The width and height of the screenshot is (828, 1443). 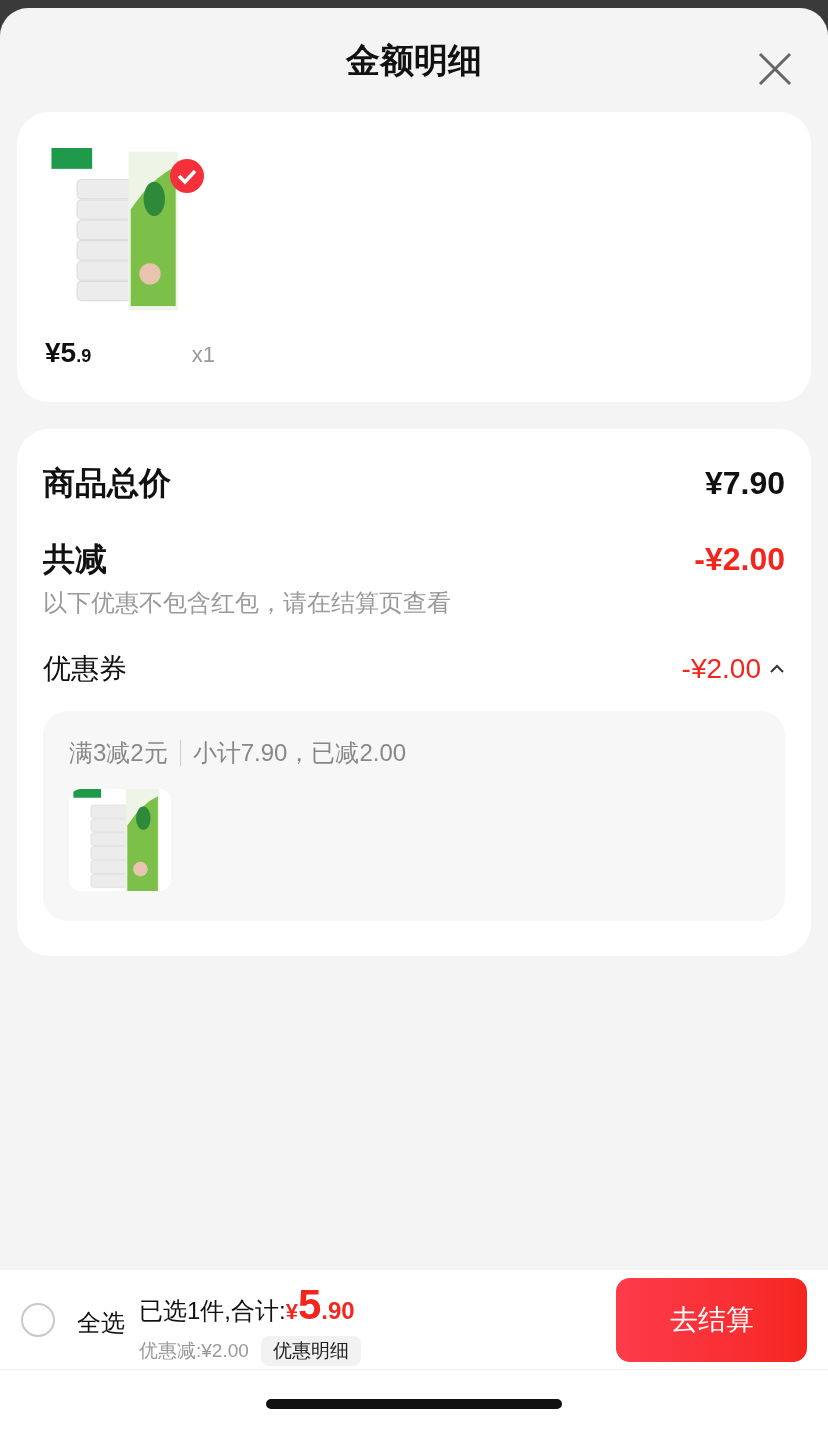 What do you see at coordinates (247, 603) in the screenshot?
I see `discount-note: 以下优惠不包含红包，请在结算页查看` at bounding box center [247, 603].